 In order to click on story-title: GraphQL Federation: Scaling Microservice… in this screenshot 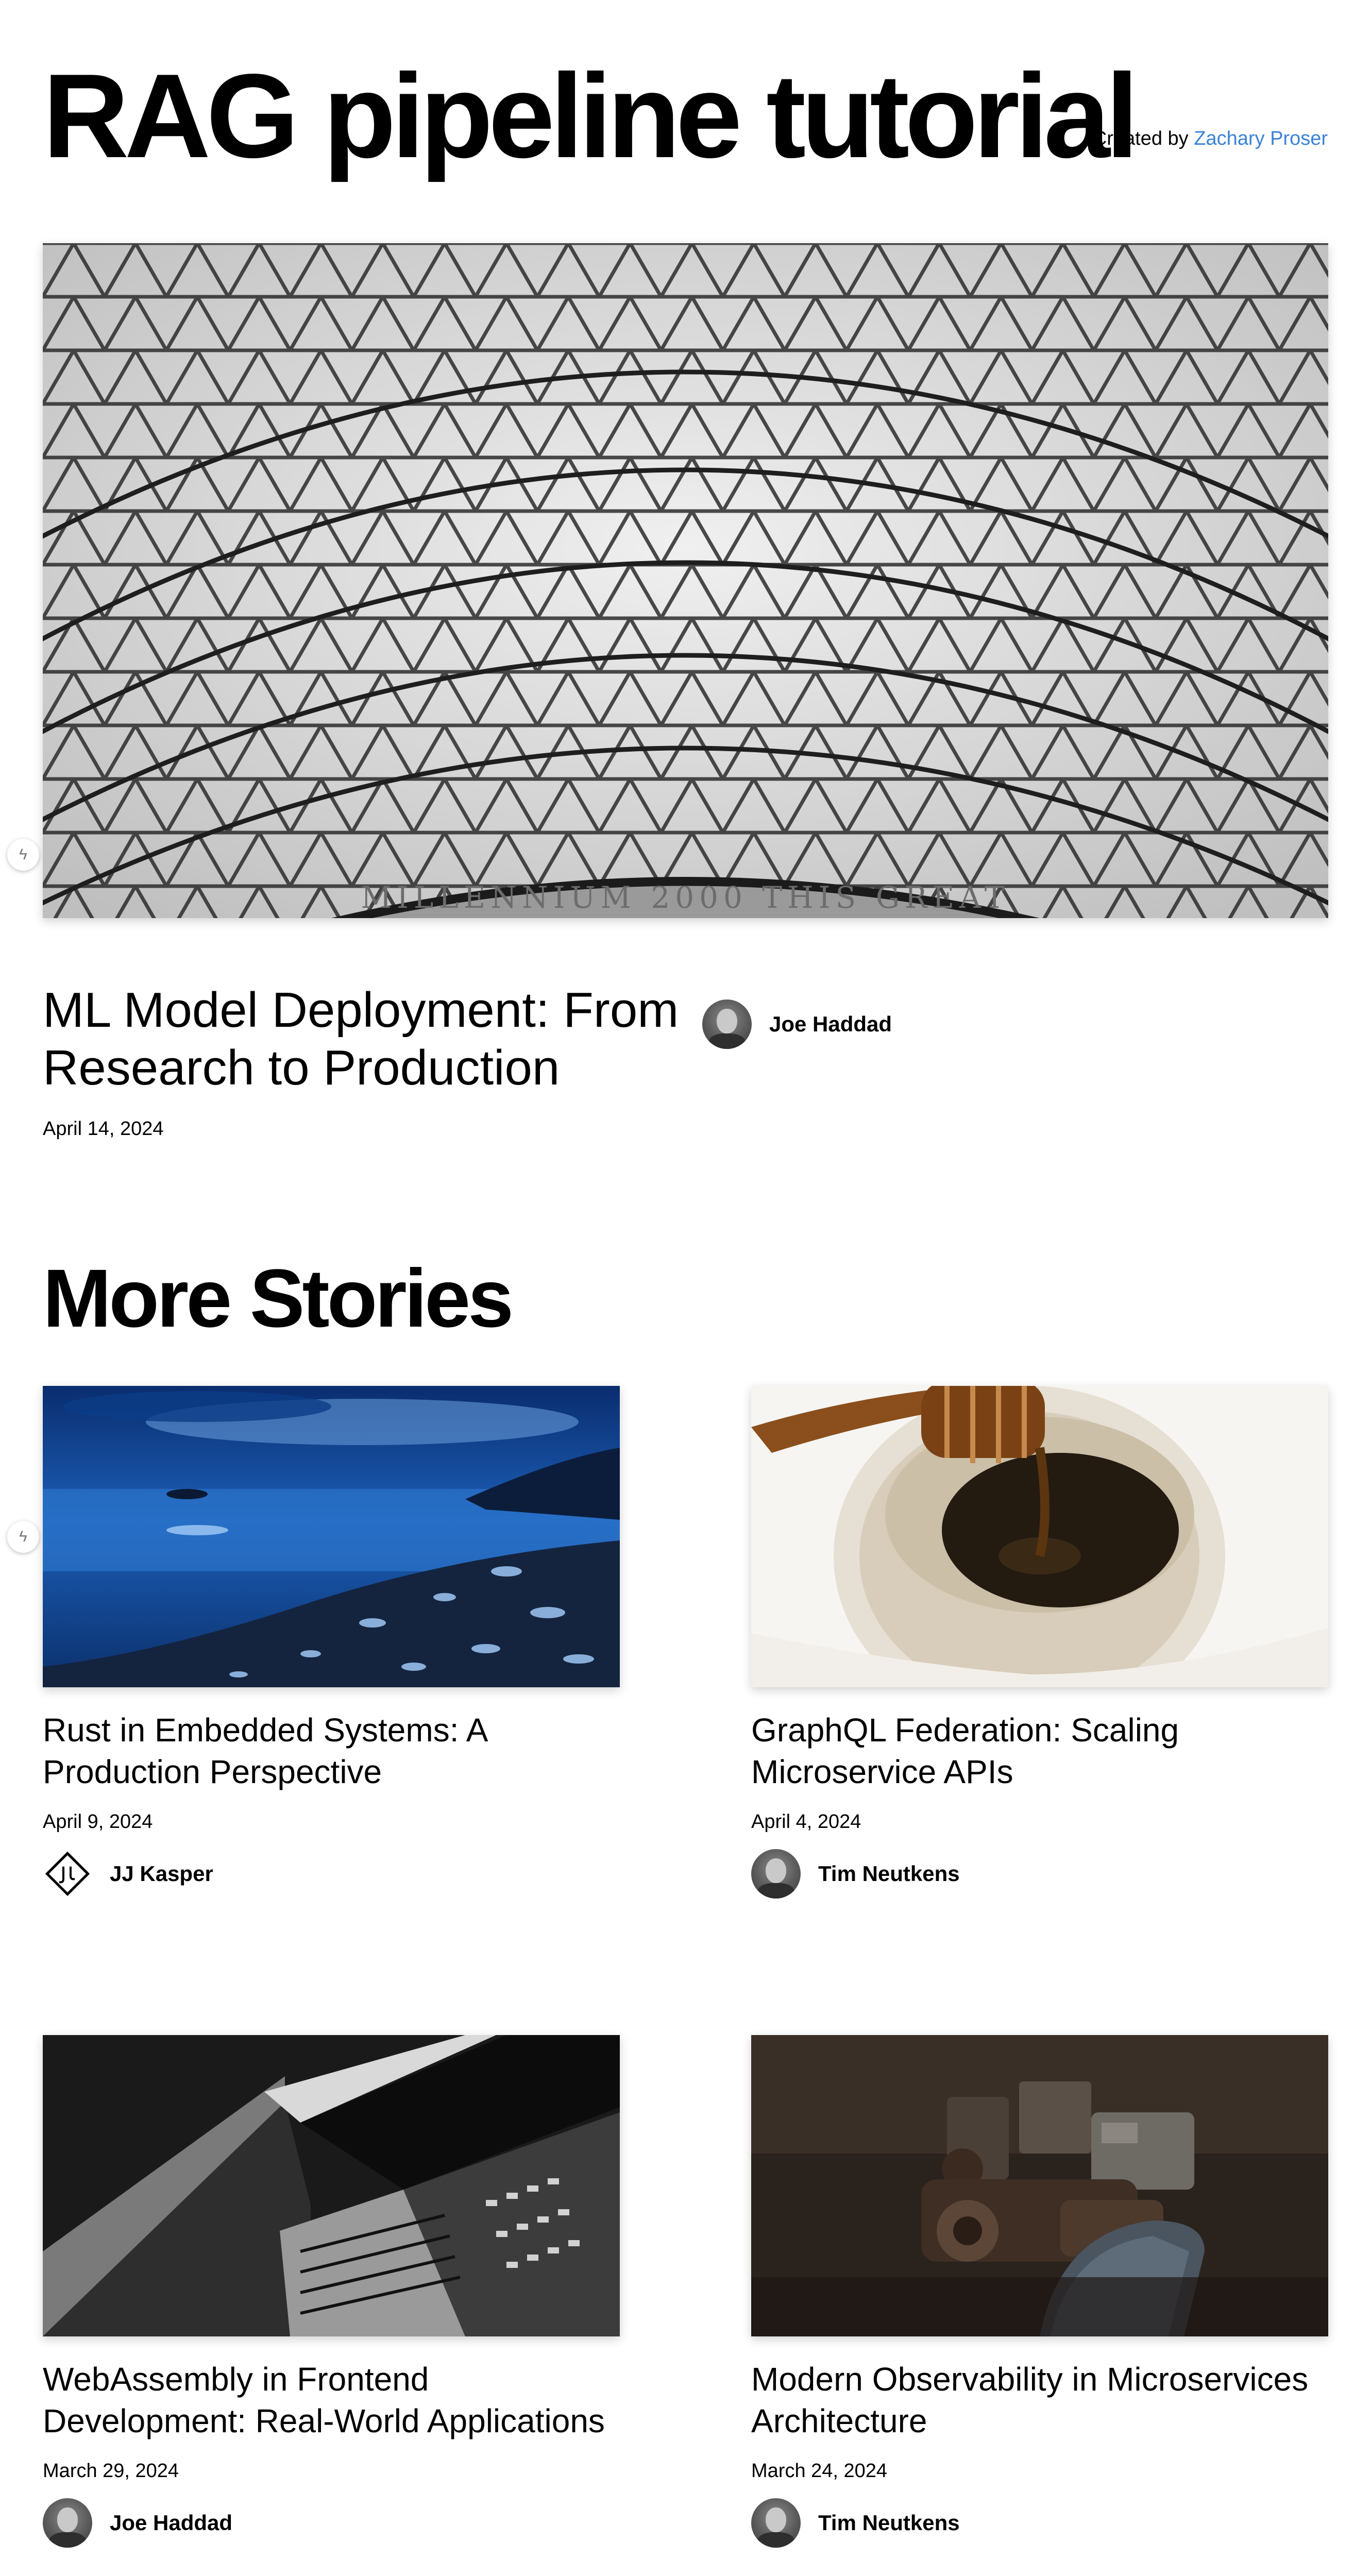, I will do `click(1040, 1751)`.